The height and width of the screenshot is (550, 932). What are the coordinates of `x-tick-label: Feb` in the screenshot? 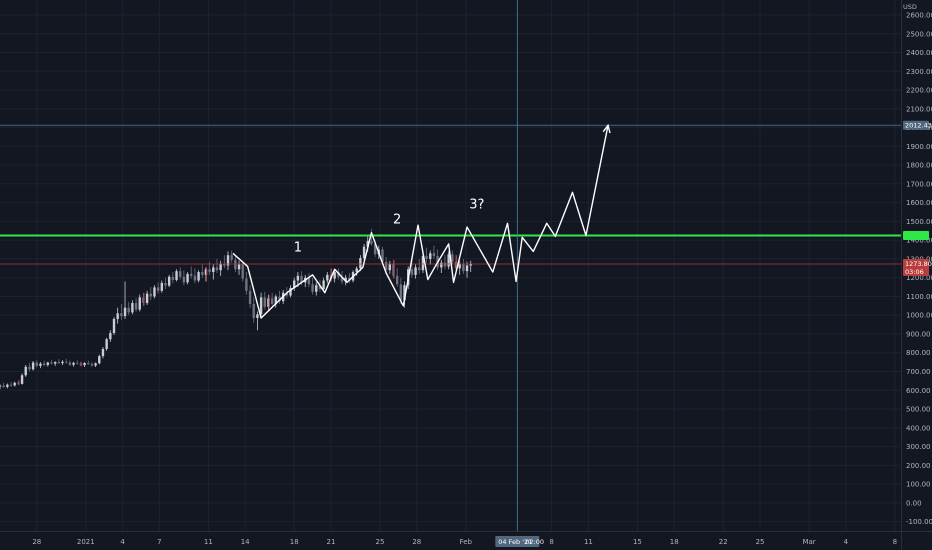 It's located at (466, 542).